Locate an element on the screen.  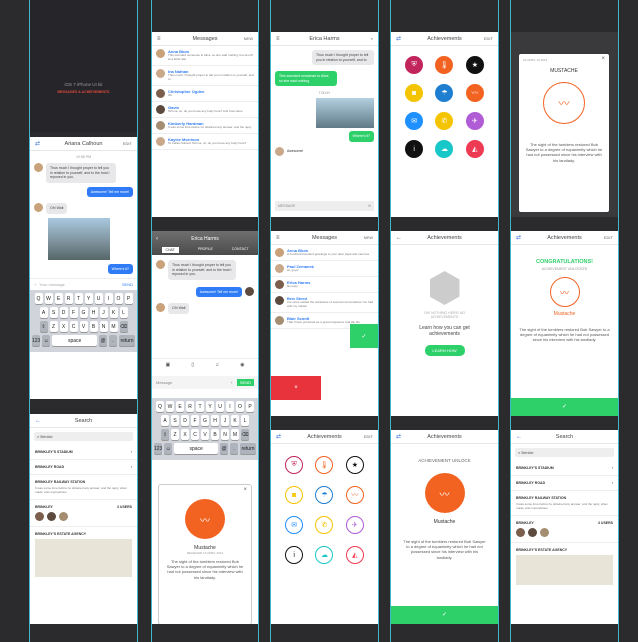
key: H is located at coordinates (93, 313).